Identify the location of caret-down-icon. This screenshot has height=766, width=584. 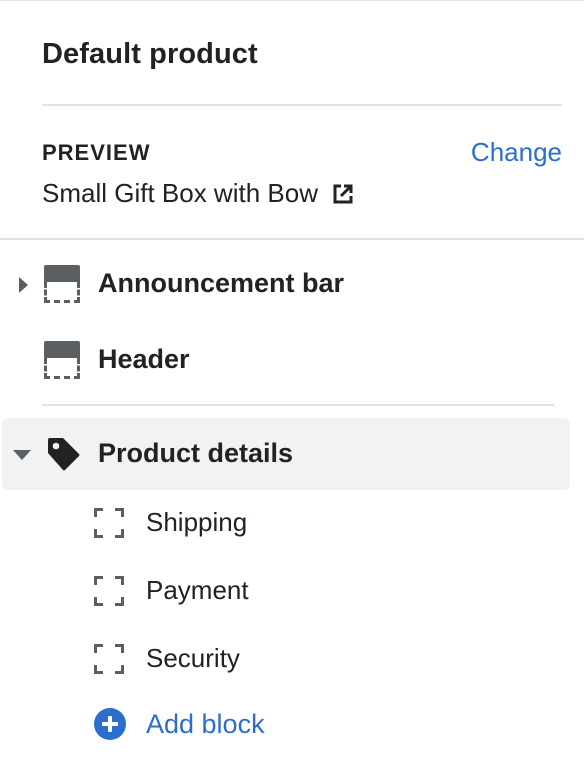
(22, 455).